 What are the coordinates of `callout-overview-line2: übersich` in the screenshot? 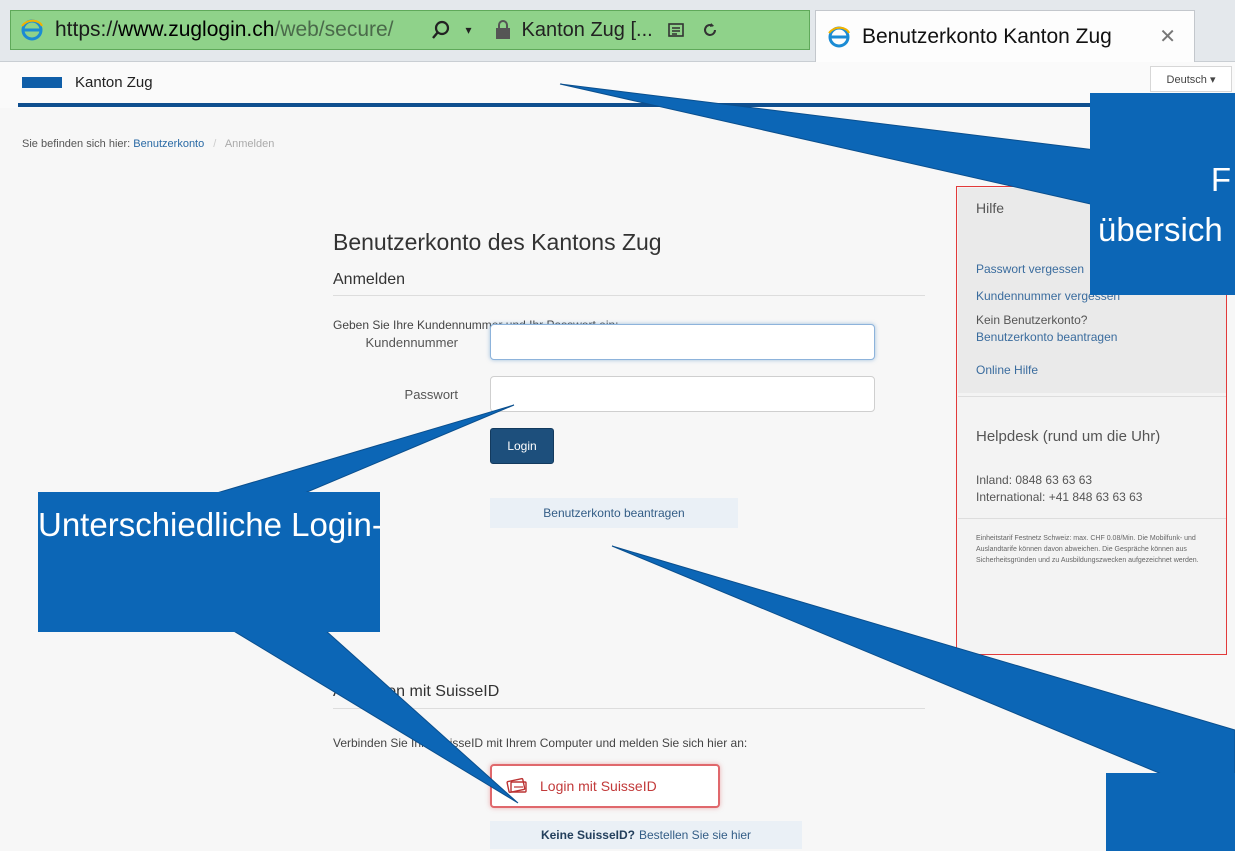 It's located at (1160, 229).